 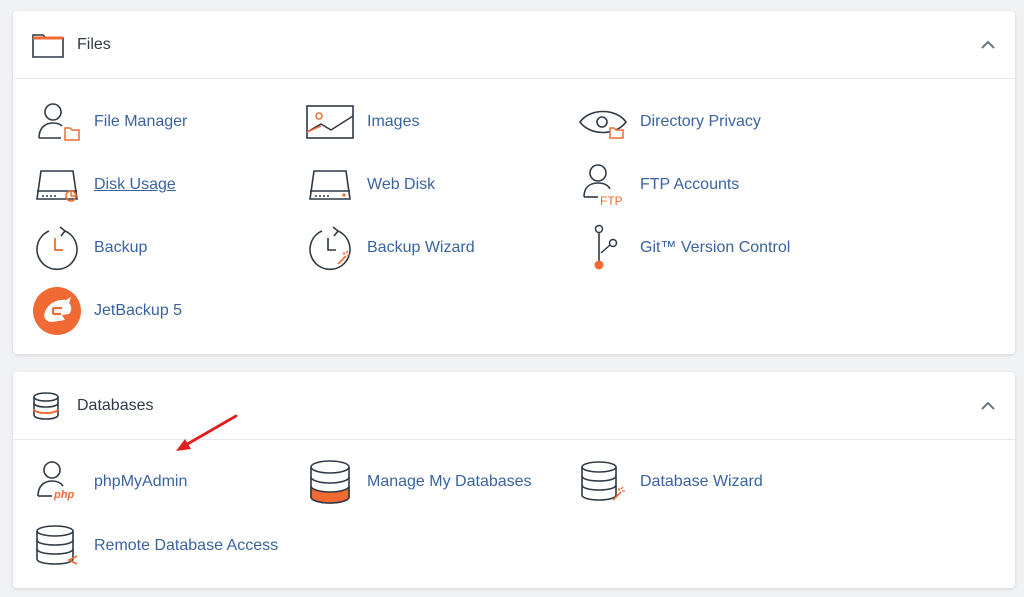 I want to click on web-disk-link: Web Disk, so click(x=369, y=185).